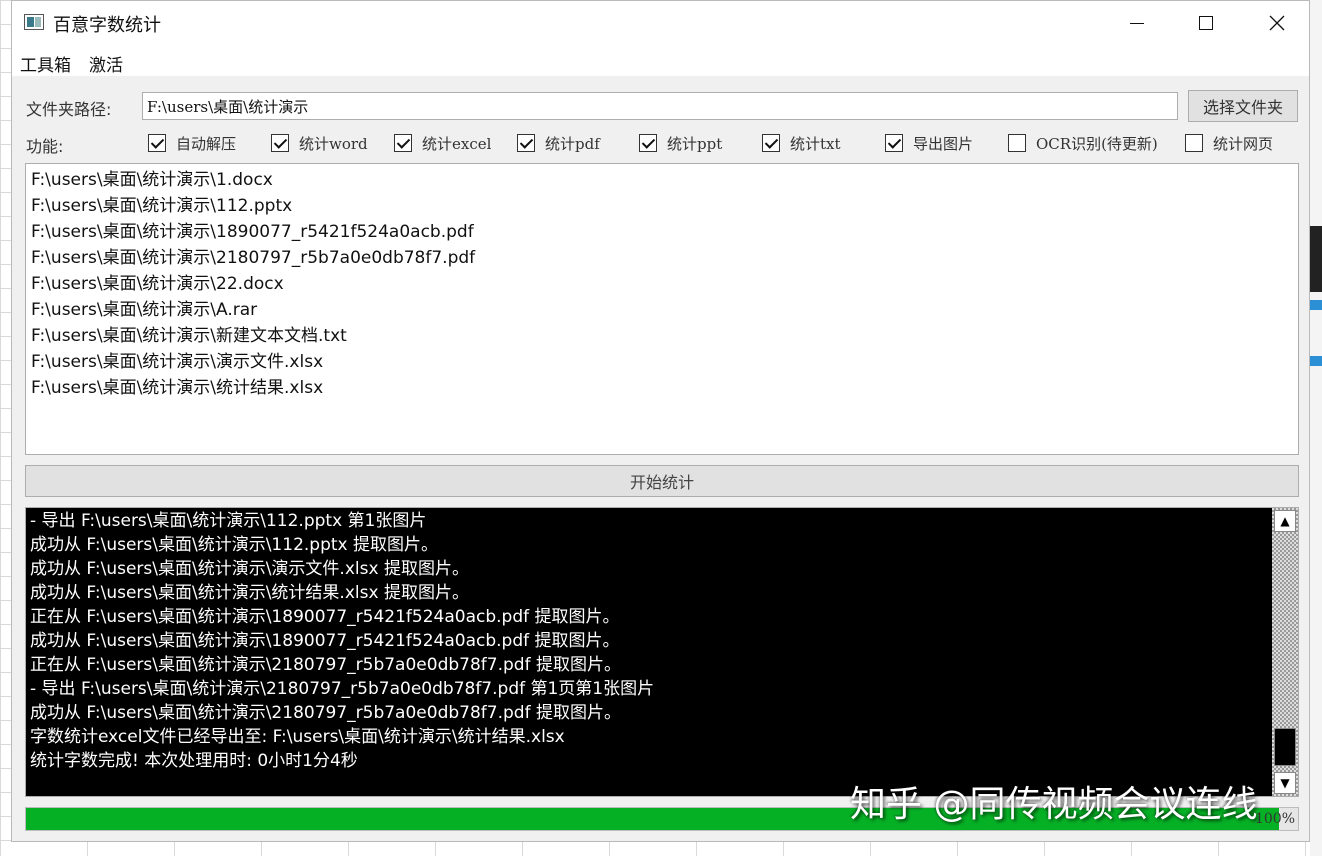 This screenshot has height=856, width=1322. Describe the element at coordinates (1243, 106) in the screenshot. I see `choose-folder-button: 选择文件夹` at that location.